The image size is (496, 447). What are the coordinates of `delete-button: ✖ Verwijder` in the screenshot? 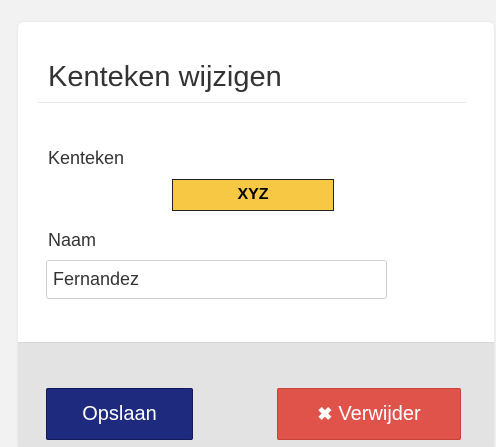 It's located at (369, 414).